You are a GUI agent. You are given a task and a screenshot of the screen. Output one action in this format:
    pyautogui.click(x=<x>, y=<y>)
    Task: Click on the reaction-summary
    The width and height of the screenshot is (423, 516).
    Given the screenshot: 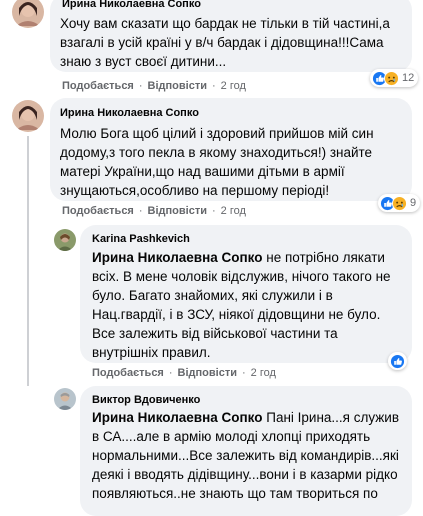 What is the action you would take?
    pyautogui.click(x=397, y=361)
    